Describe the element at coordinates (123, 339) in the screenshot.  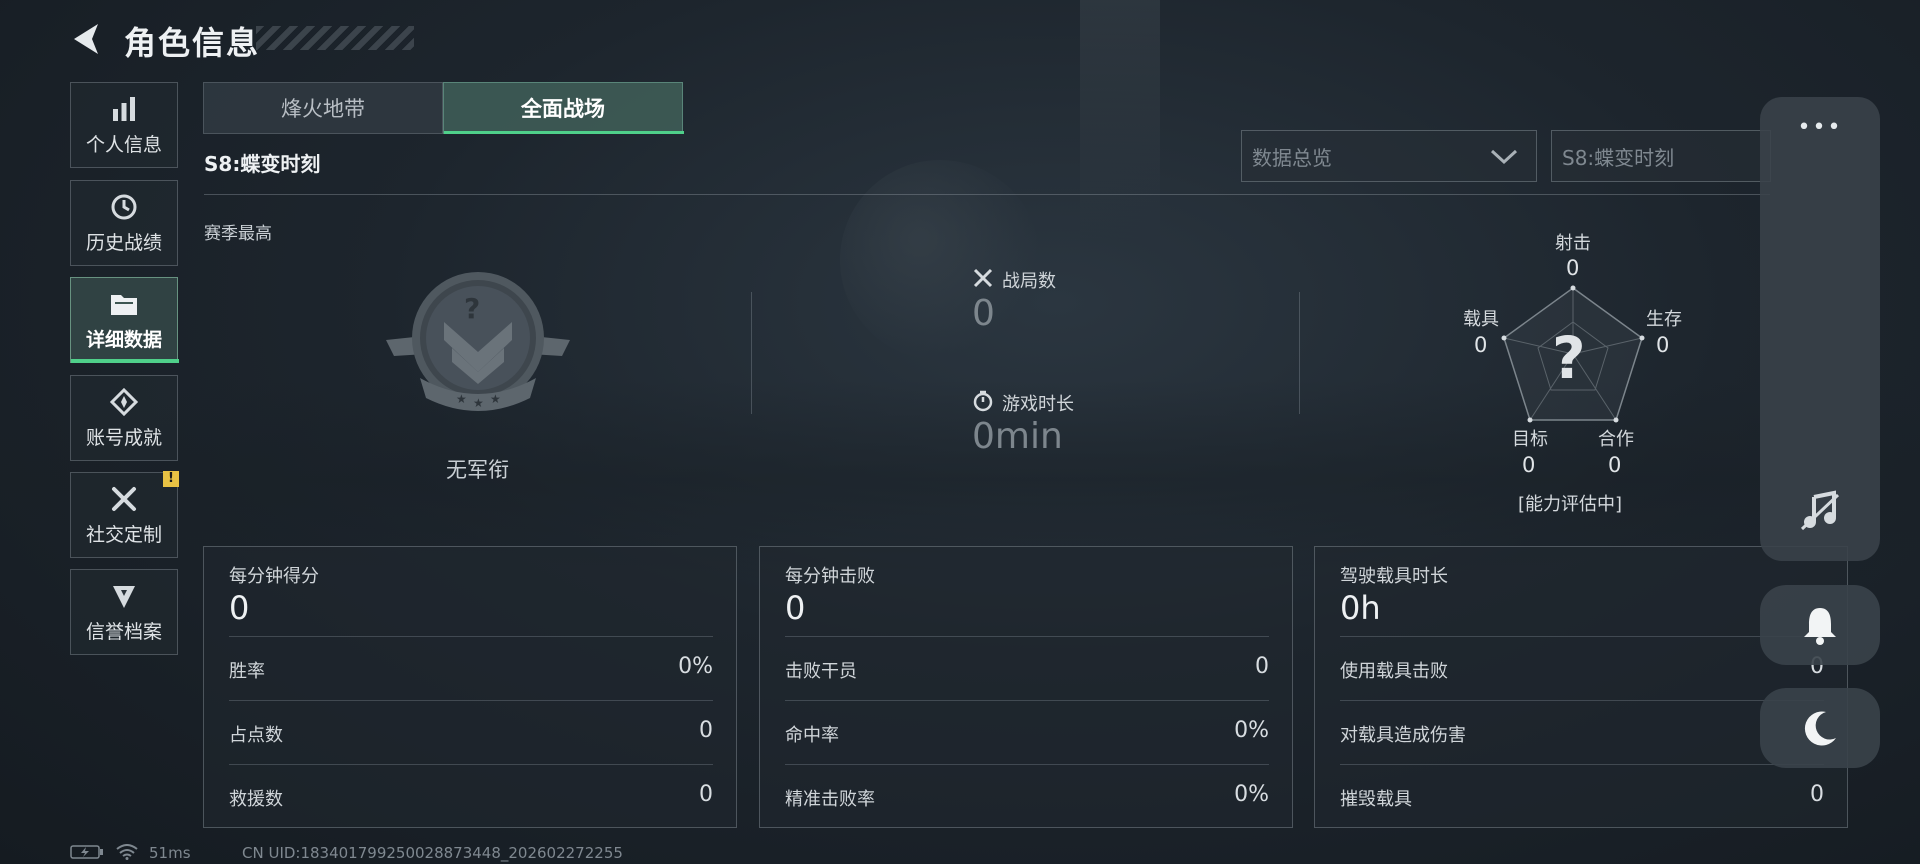
I see `sidebar-item-label: 详细数据` at that location.